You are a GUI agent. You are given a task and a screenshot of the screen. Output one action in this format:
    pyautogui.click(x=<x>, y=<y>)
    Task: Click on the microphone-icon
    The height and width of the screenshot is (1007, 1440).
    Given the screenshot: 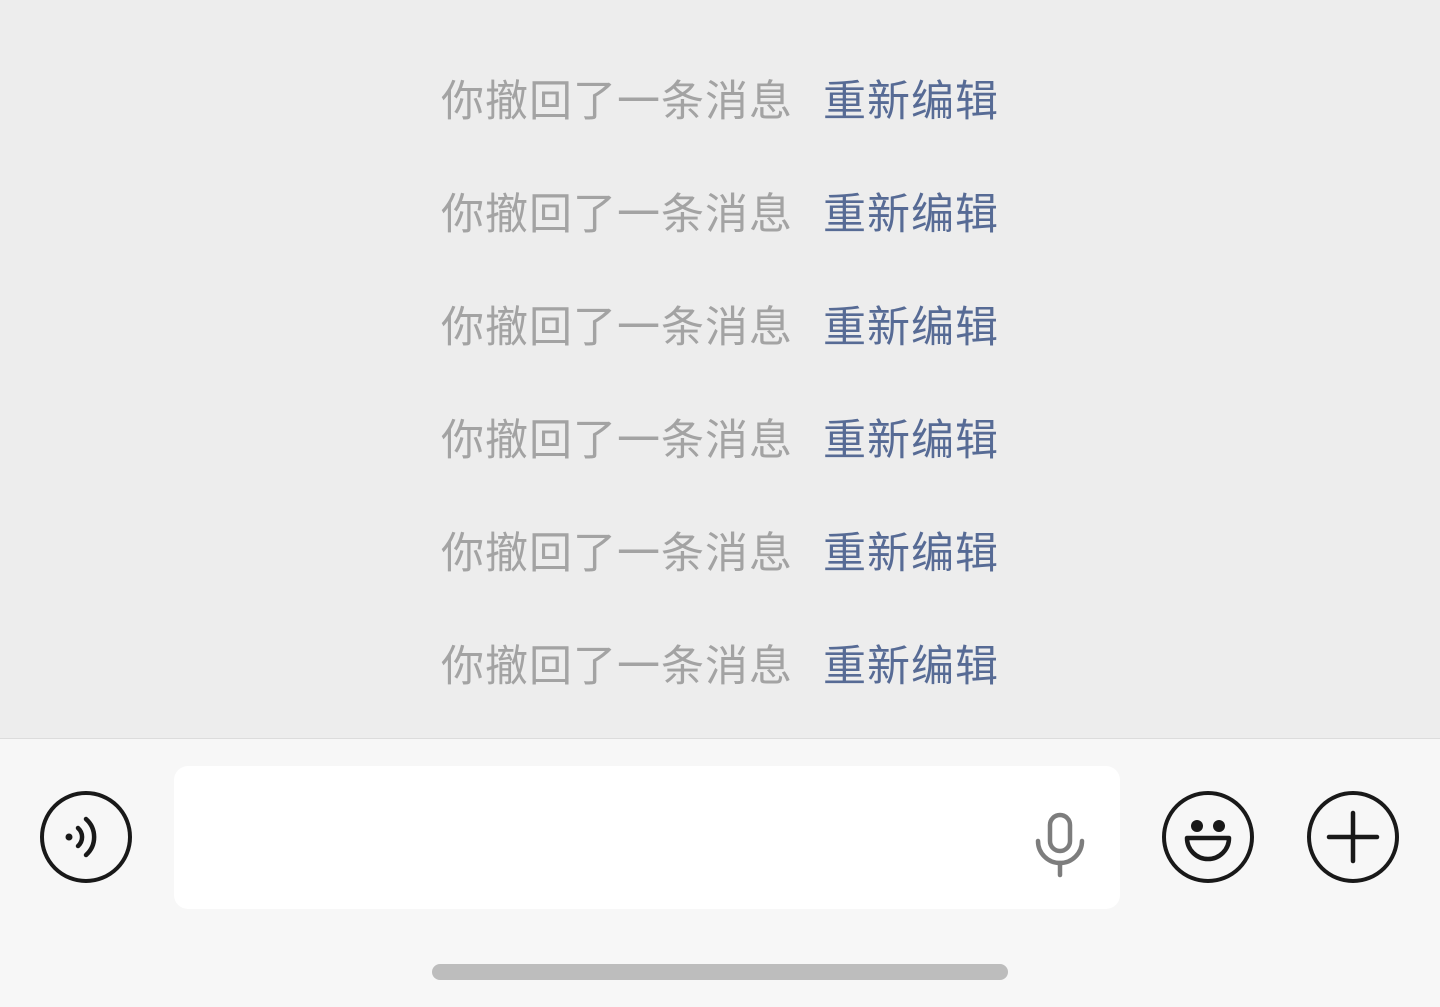 What is the action you would take?
    pyautogui.click(x=1060, y=845)
    